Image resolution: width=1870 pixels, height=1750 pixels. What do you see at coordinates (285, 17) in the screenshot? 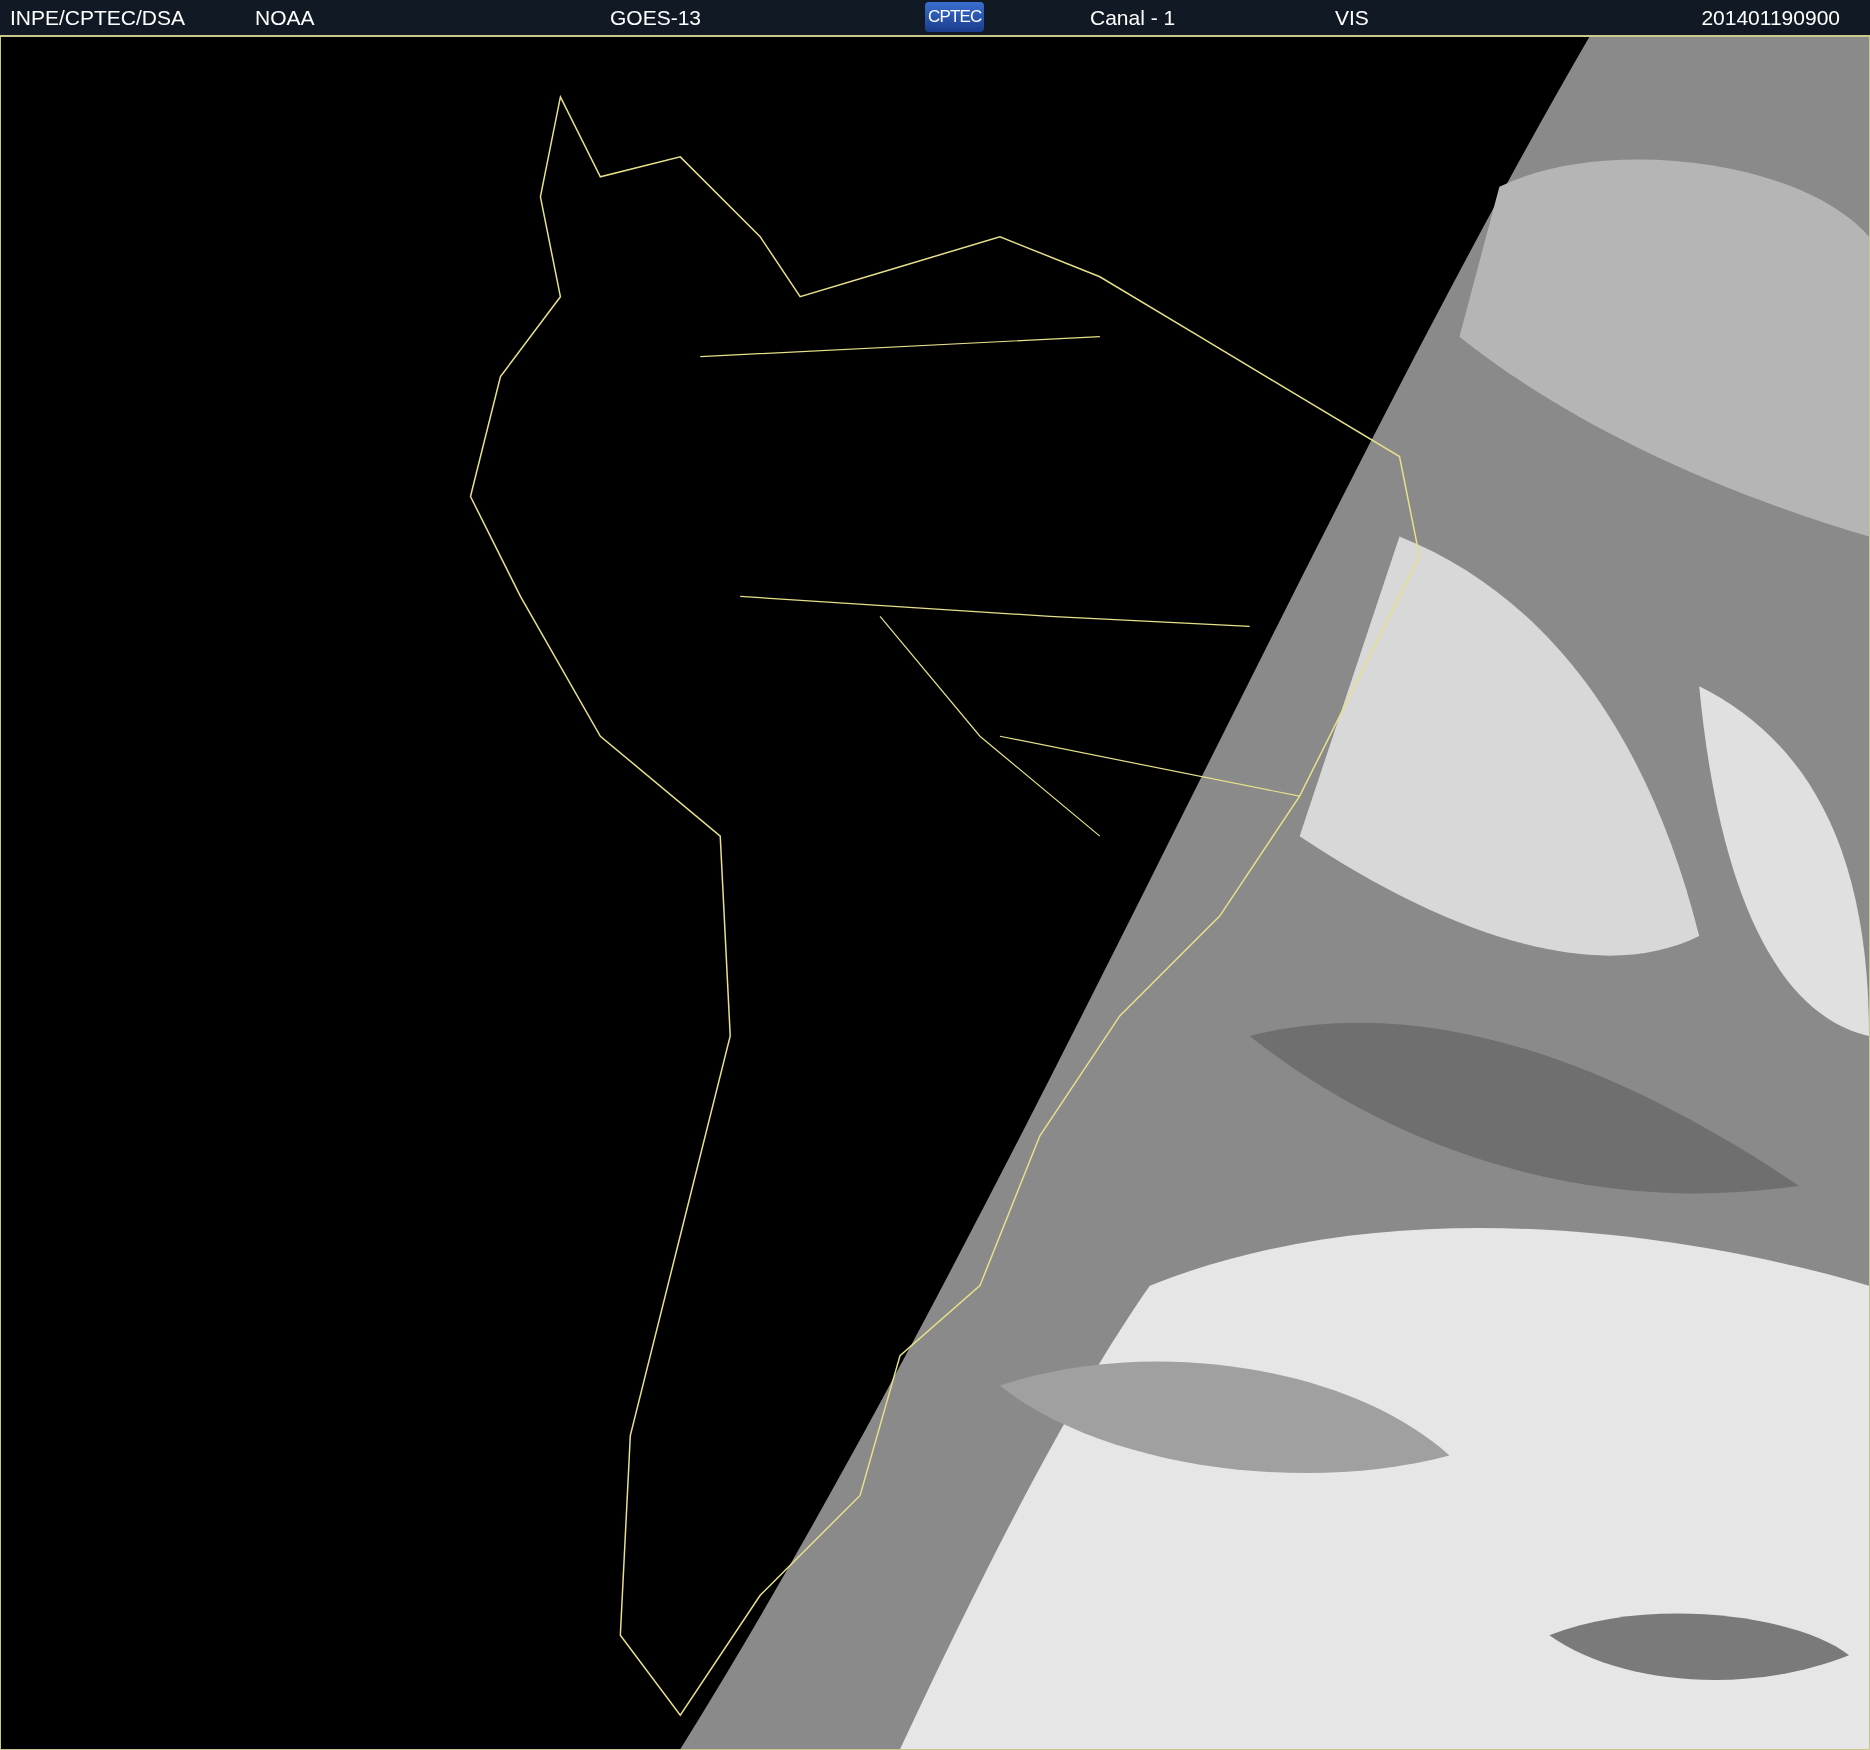
I see `header-label: NOAA` at bounding box center [285, 17].